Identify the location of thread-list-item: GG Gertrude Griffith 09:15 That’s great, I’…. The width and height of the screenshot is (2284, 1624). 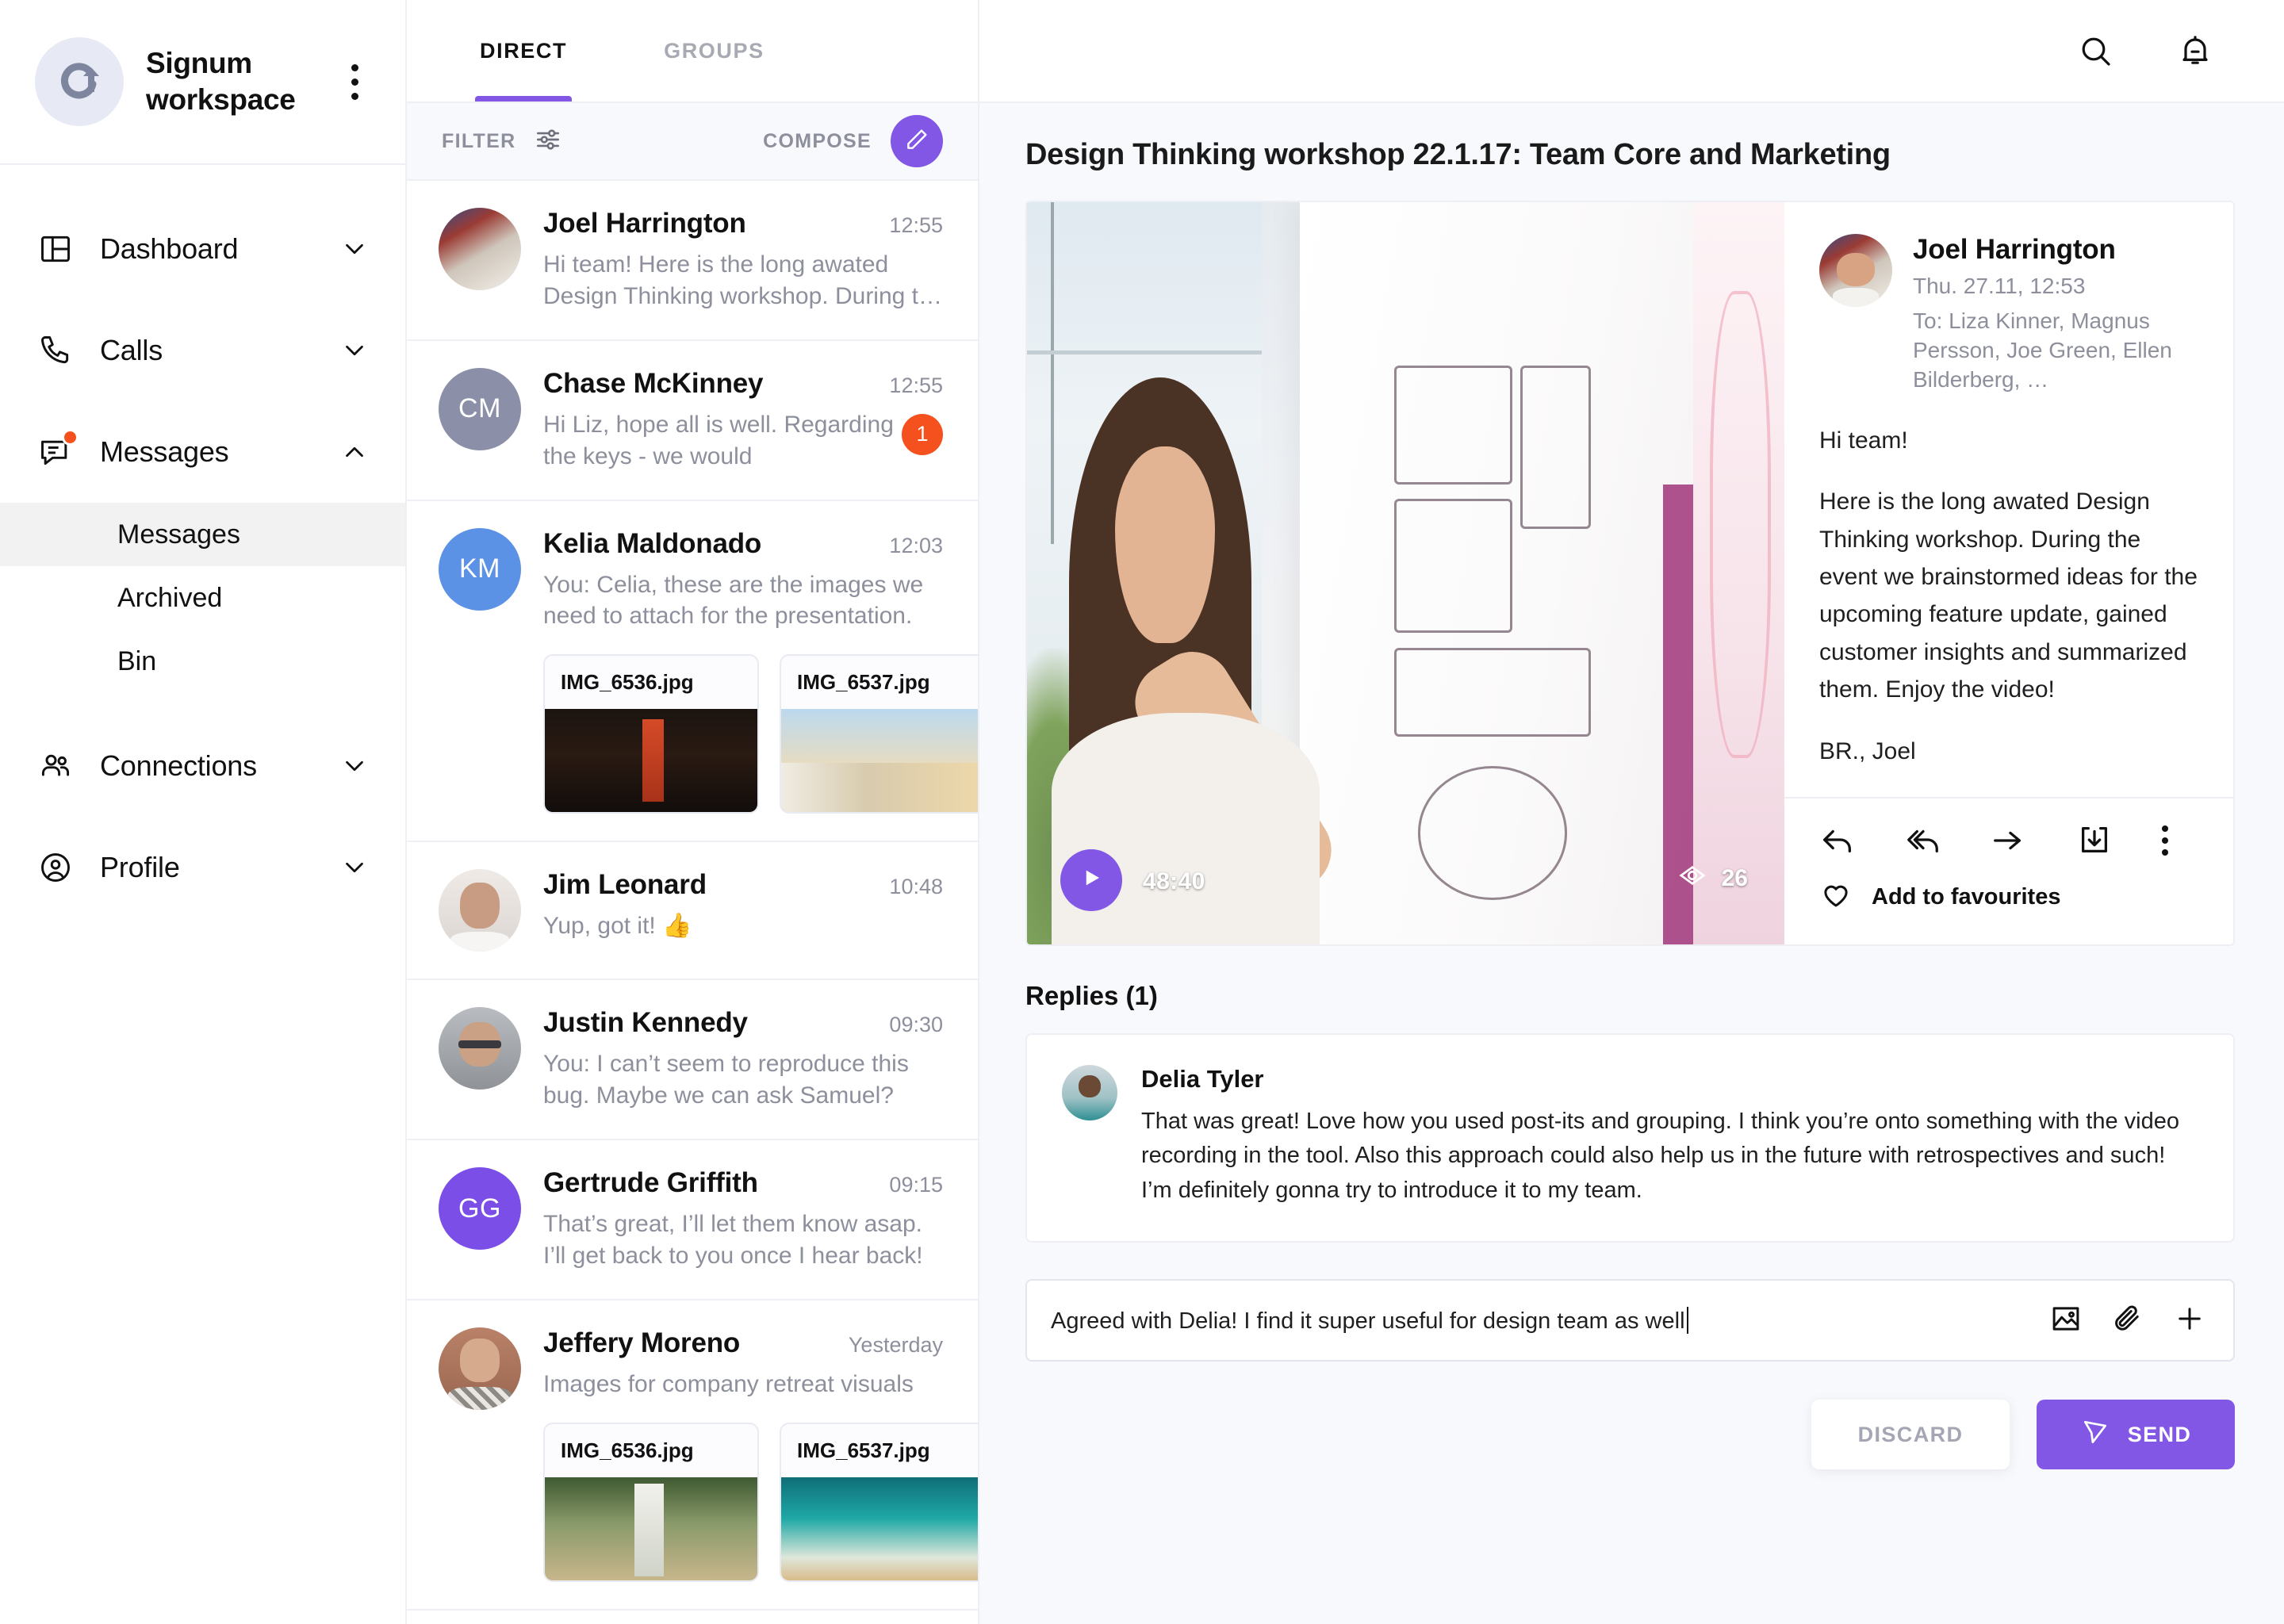
(692, 1220).